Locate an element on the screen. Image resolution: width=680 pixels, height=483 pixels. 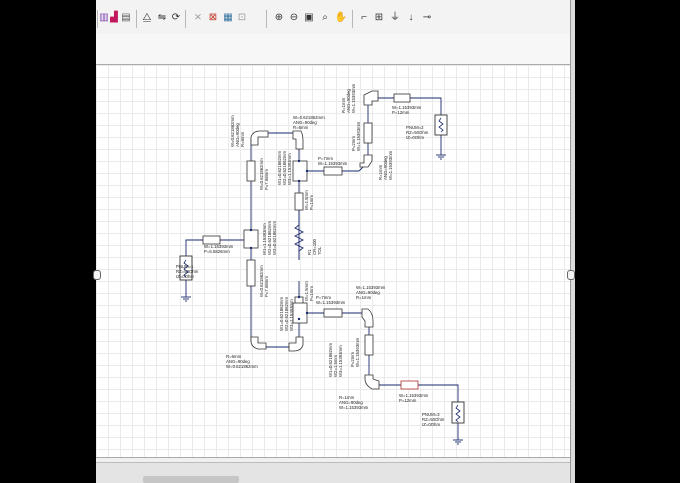
junction-upper-label: W1=1.15393mm W2=0.621862mm W3=0.621862mm is located at coordinates (269, 237).